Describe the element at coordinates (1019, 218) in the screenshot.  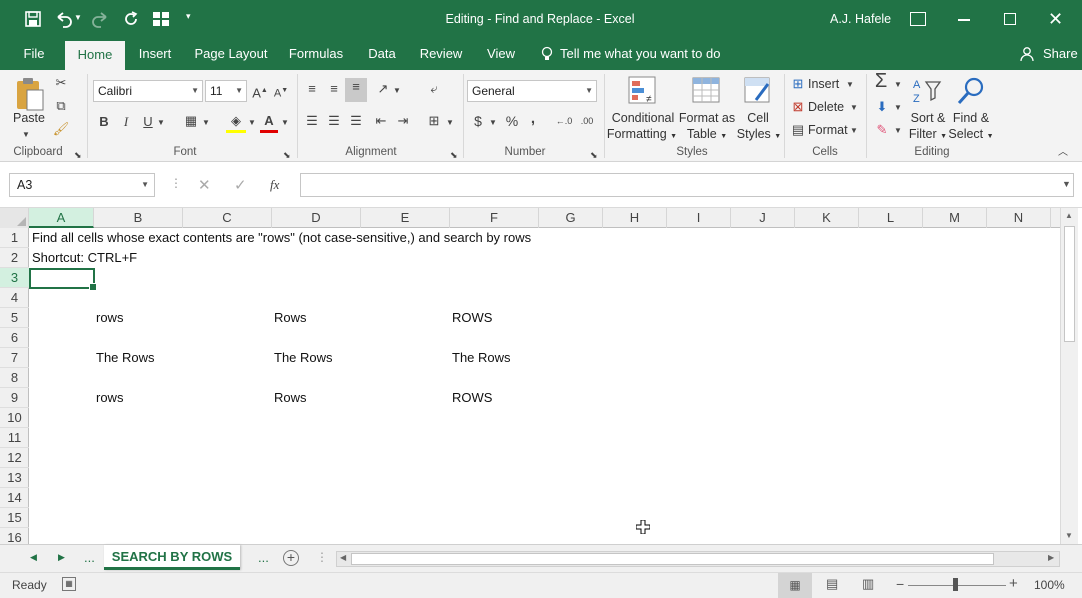
I see `column-header-n: N` at that location.